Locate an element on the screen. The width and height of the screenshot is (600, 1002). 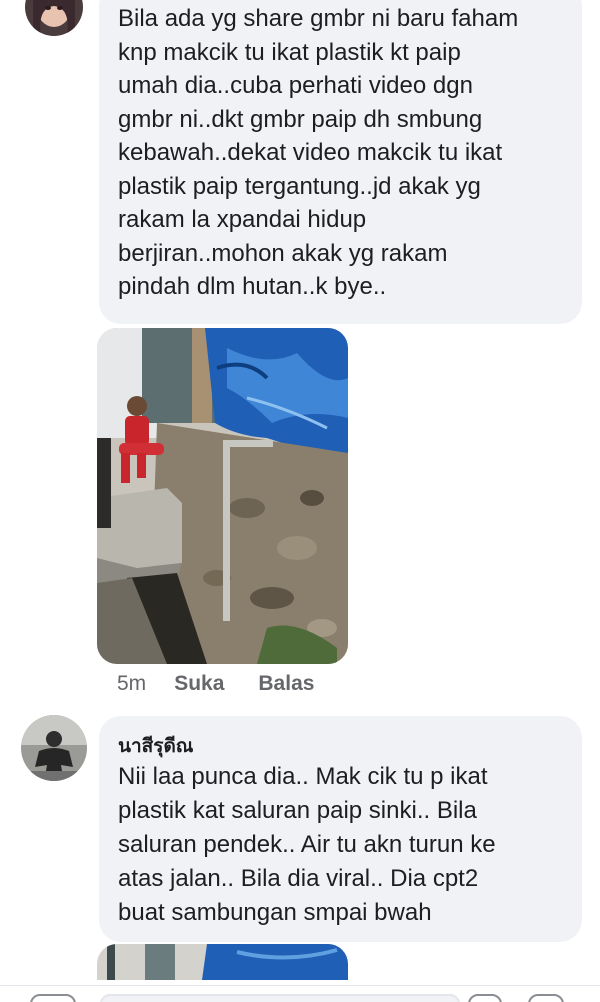
comment-text-line: pindah dlm hutan..k bye.. is located at coordinates (252, 286).